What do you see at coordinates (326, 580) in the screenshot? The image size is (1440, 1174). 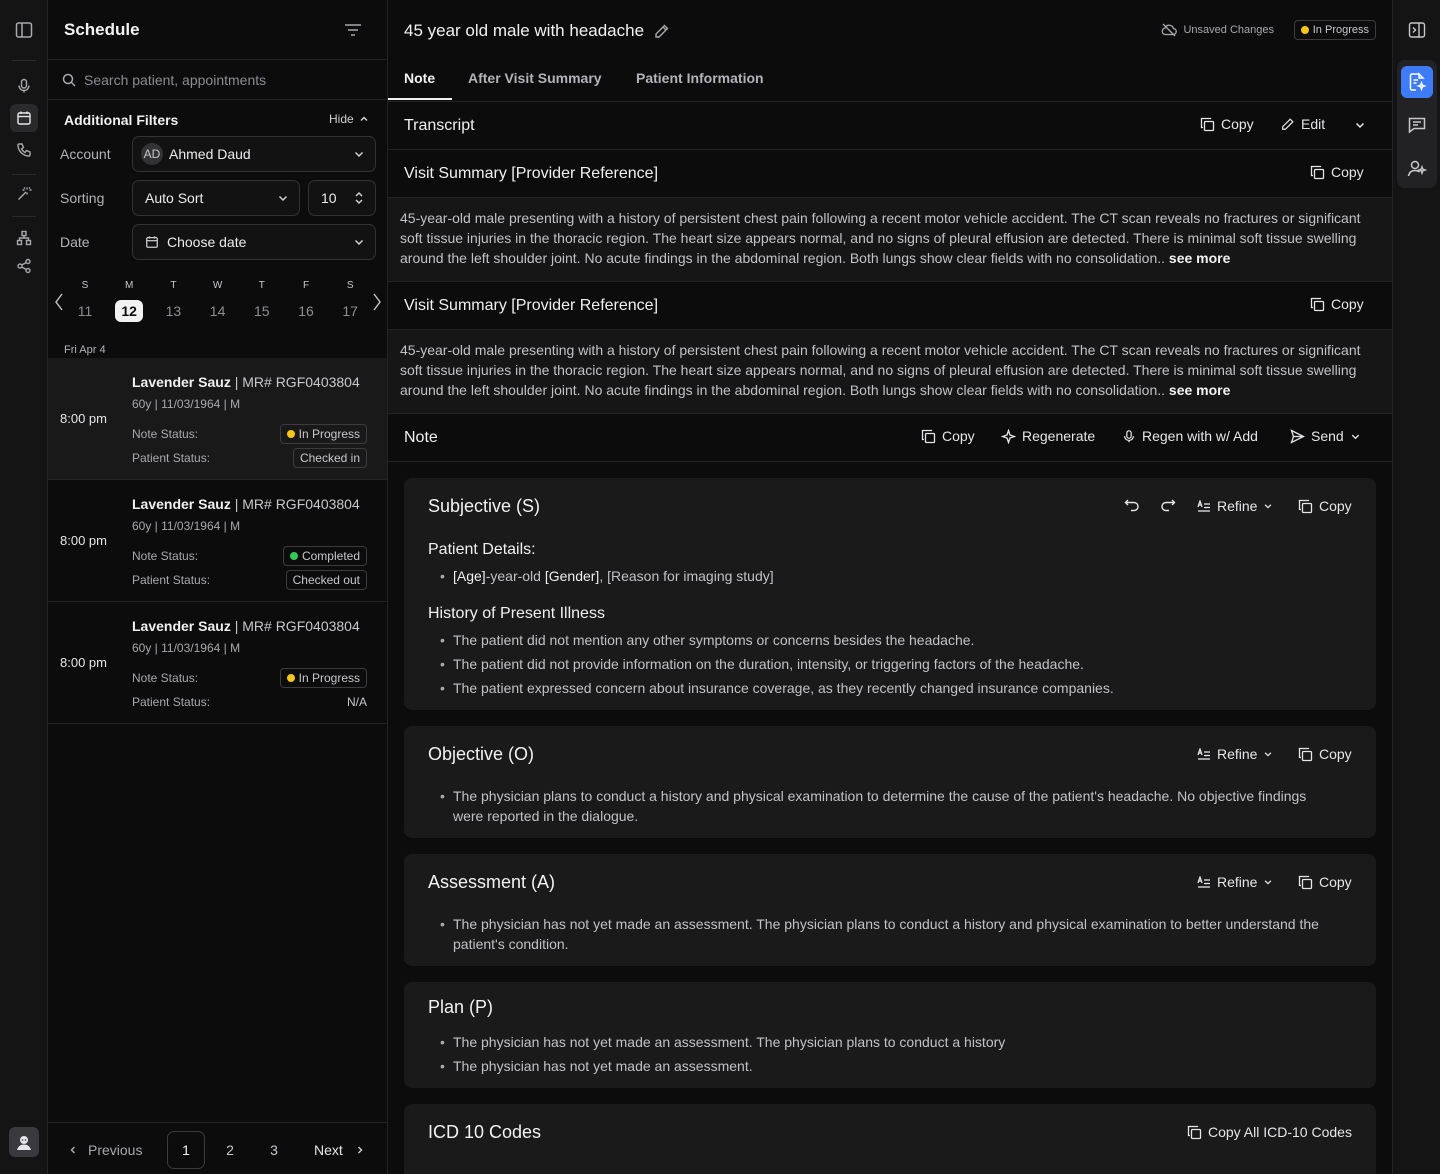 I see `patient-status-badge: Checked out` at bounding box center [326, 580].